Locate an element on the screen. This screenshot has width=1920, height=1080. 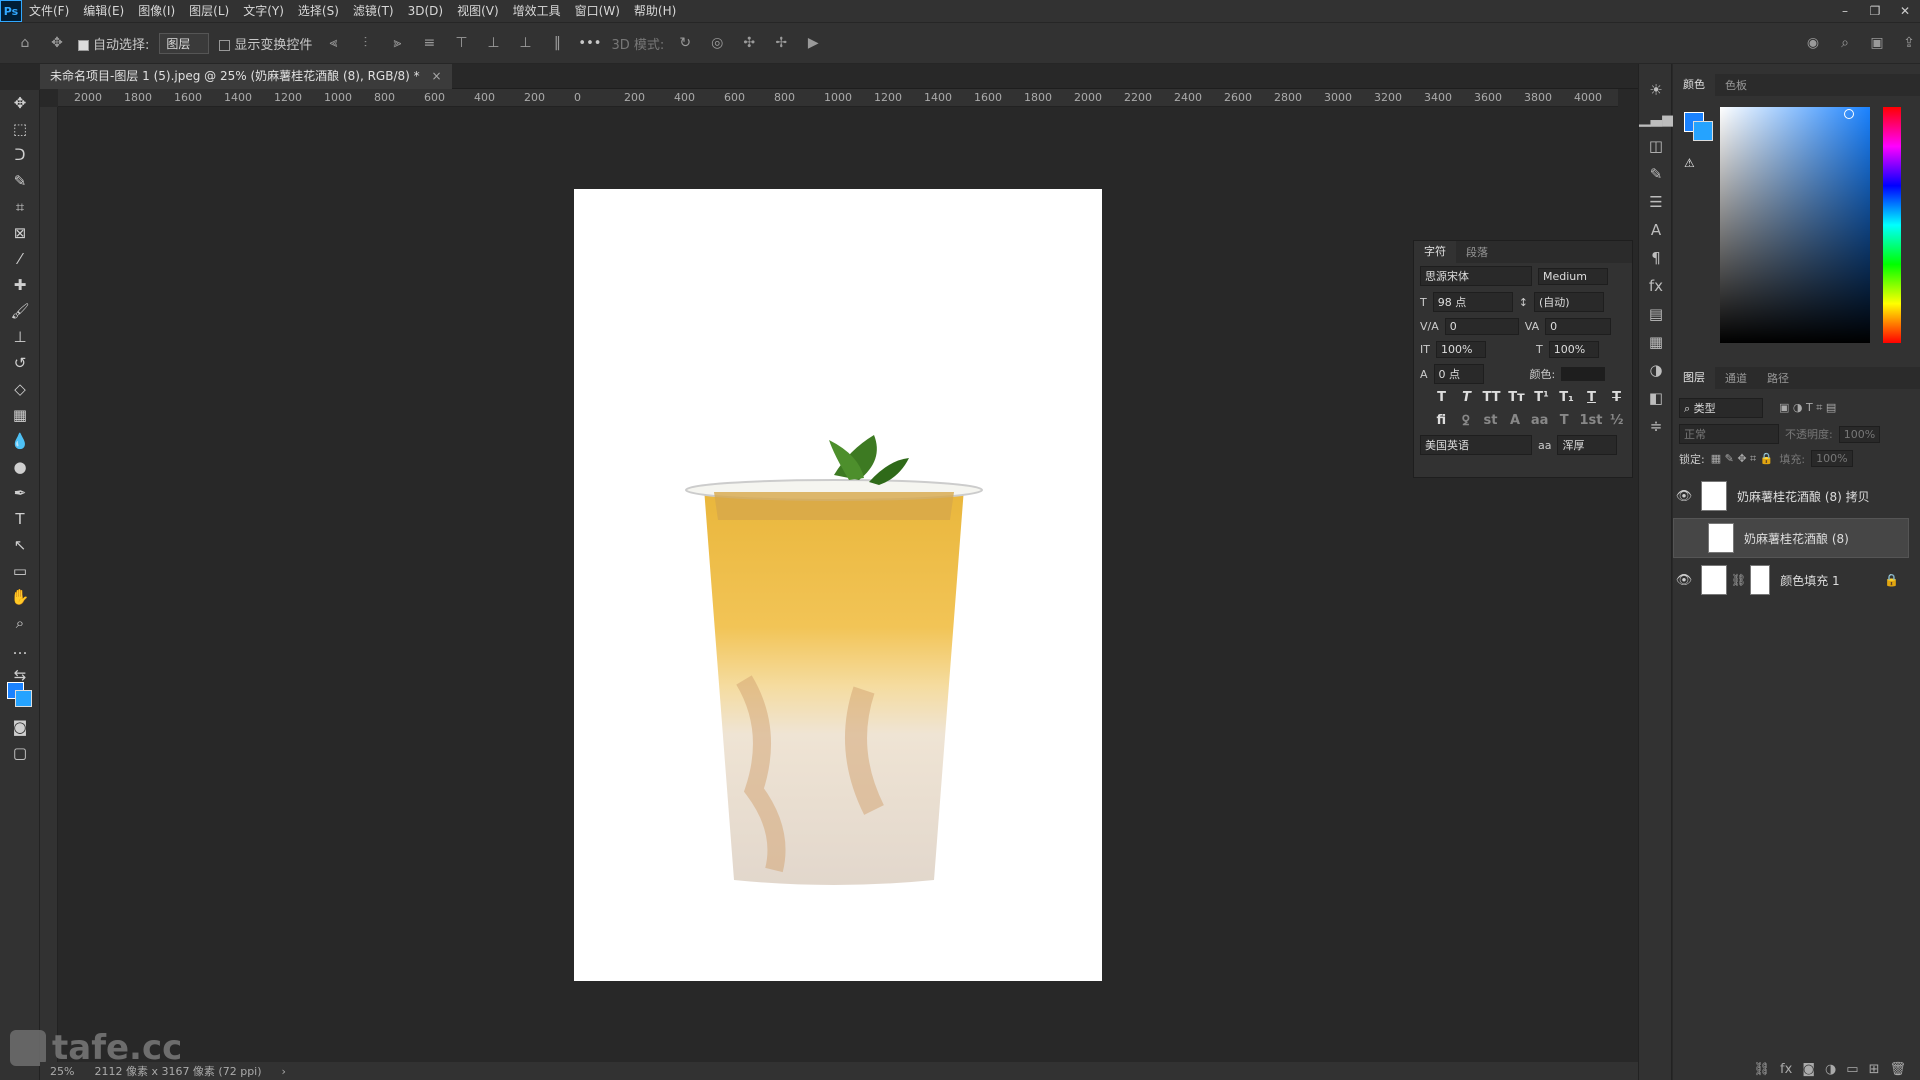
link-layers-icon: ⛓ is located at coordinates (1762, 1069).